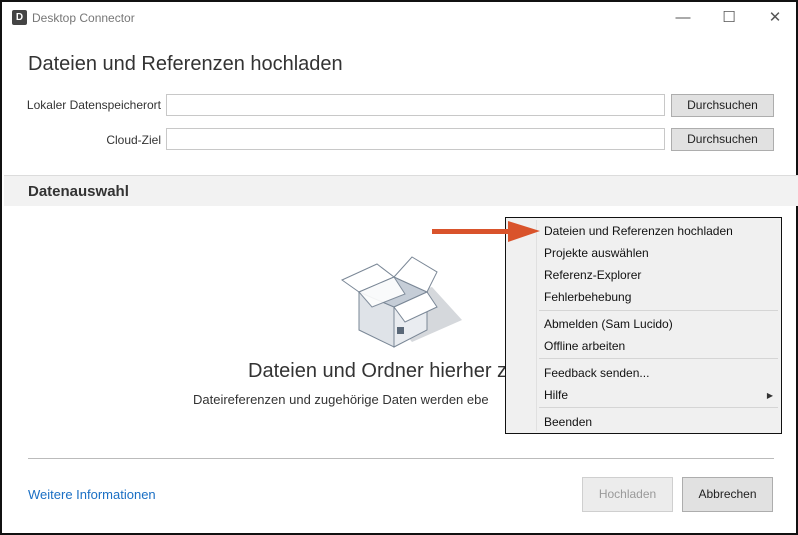 The height and width of the screenshot is (535, 798). I want to click on section-title: Datenauswahl, so click(78, 191).